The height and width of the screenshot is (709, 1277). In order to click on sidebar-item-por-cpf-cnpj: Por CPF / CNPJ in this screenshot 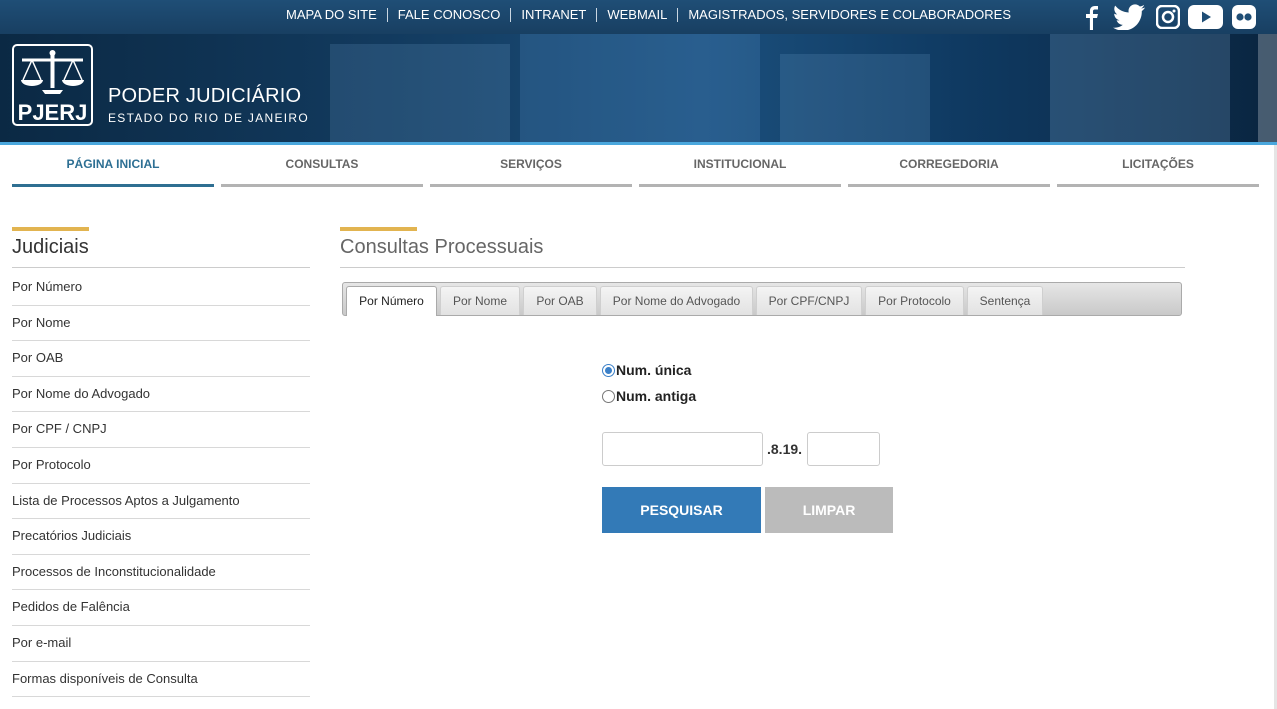, I will do `click(161, 430)`.